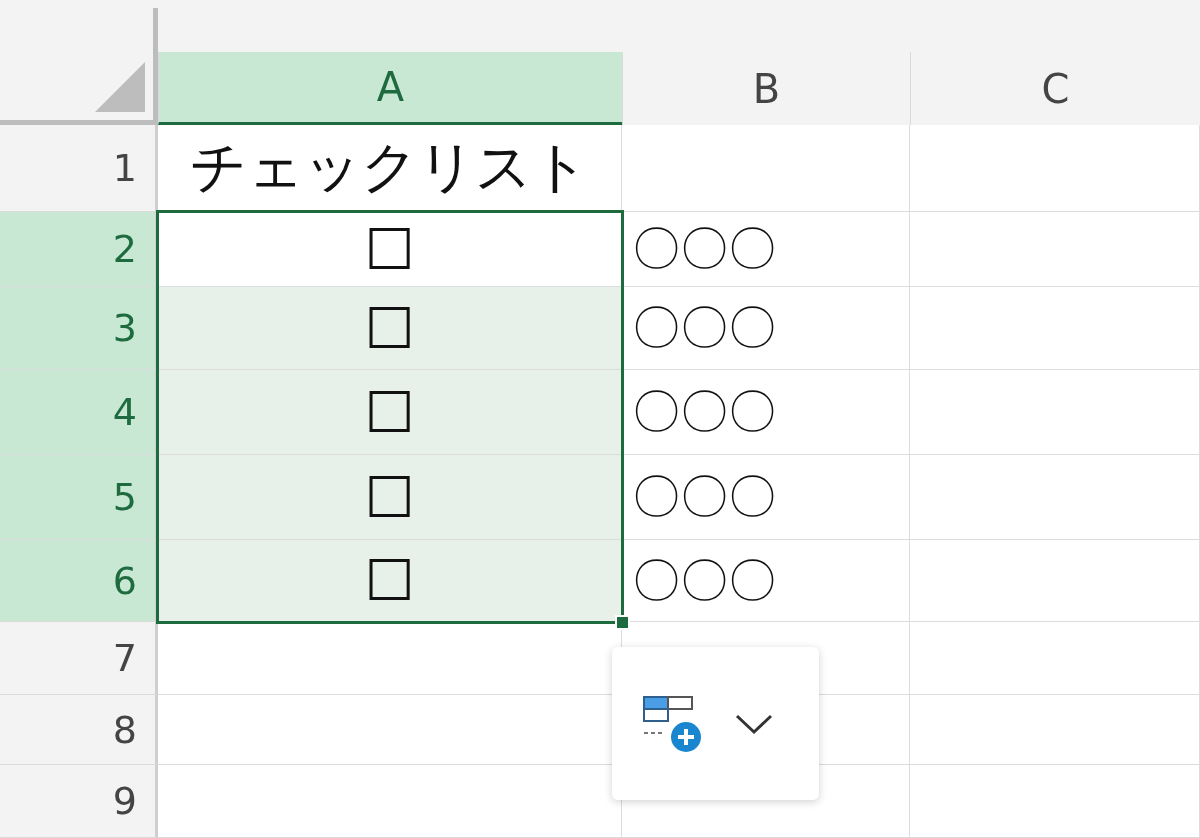 The width and height of the screenshot is (1200, 838). I want to click on row-header: 3, so click(79, 328).